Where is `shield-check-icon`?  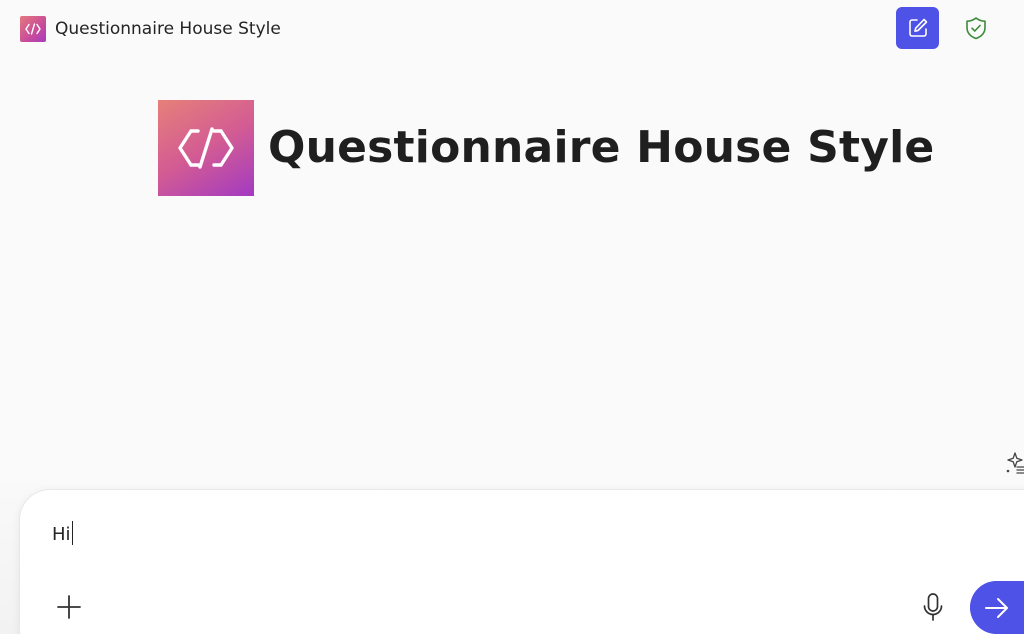 shield-check-icon is located at coordinates (976, 28).